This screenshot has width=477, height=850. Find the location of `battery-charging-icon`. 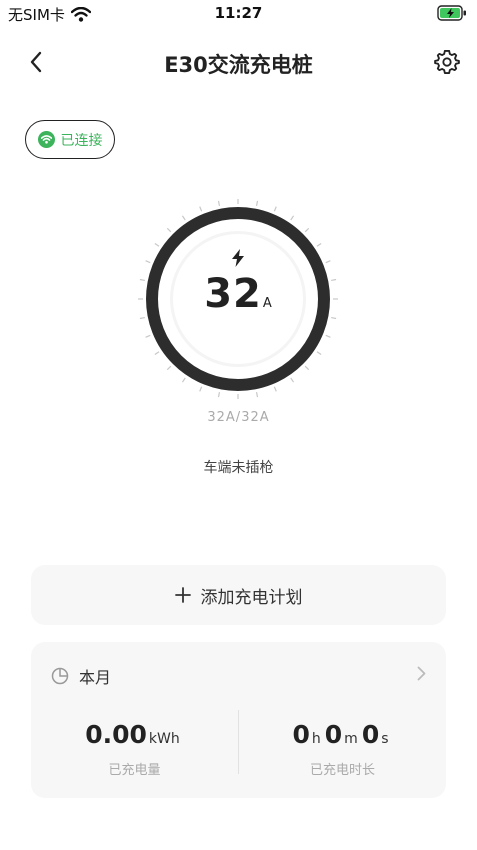

battery-charging-icon is located at coordinates (452, 15).